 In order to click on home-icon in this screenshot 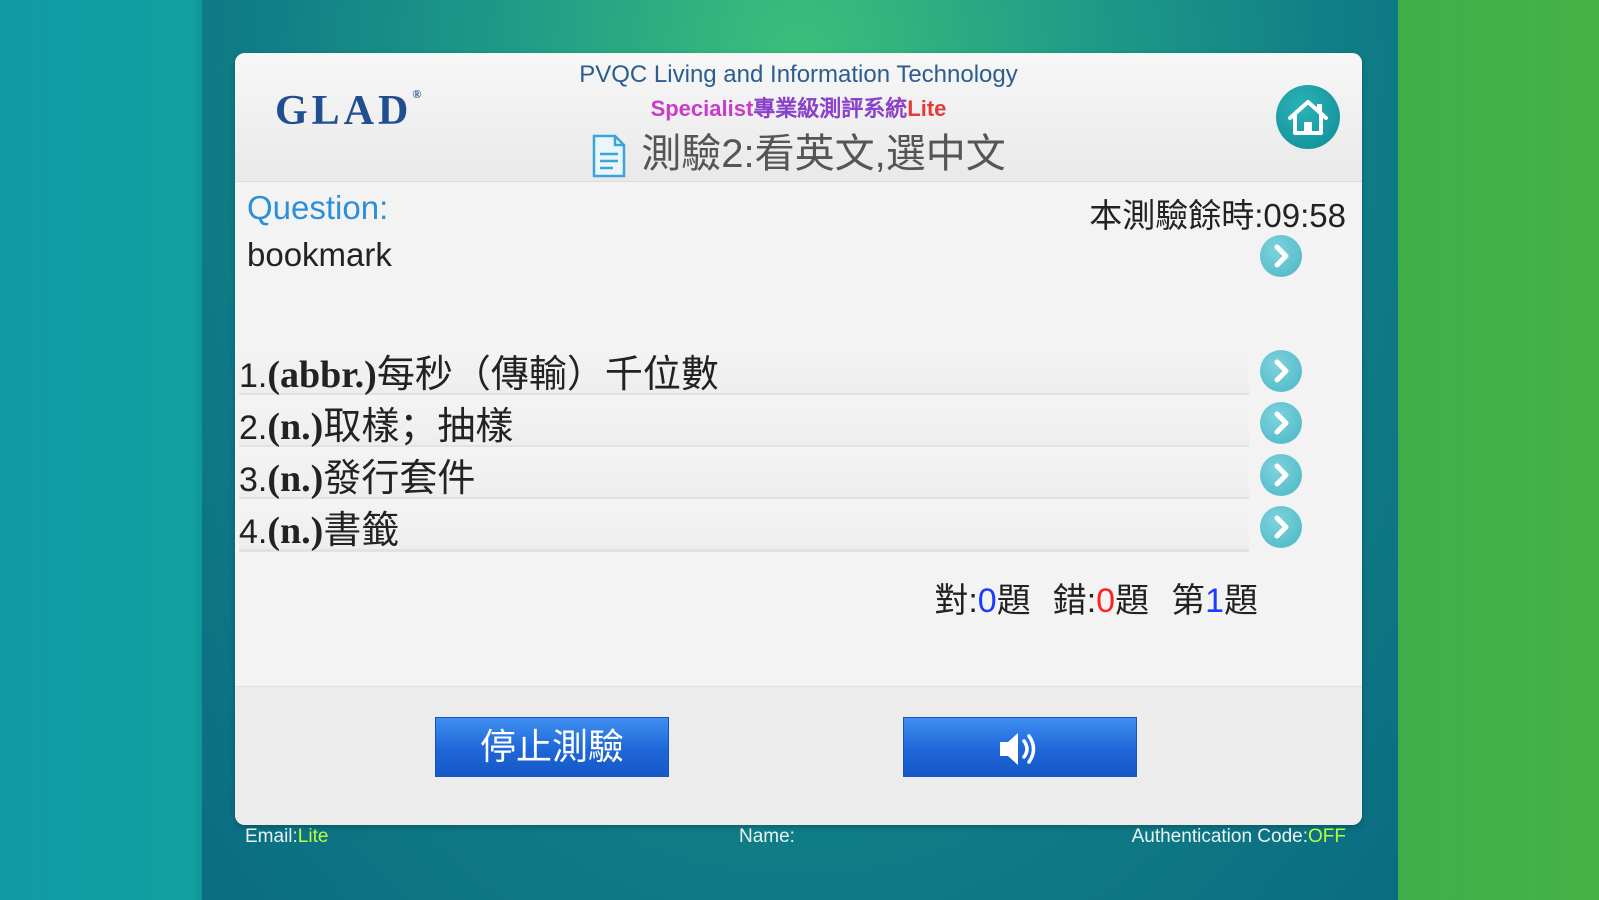, I will do `click(1308, 117)`.